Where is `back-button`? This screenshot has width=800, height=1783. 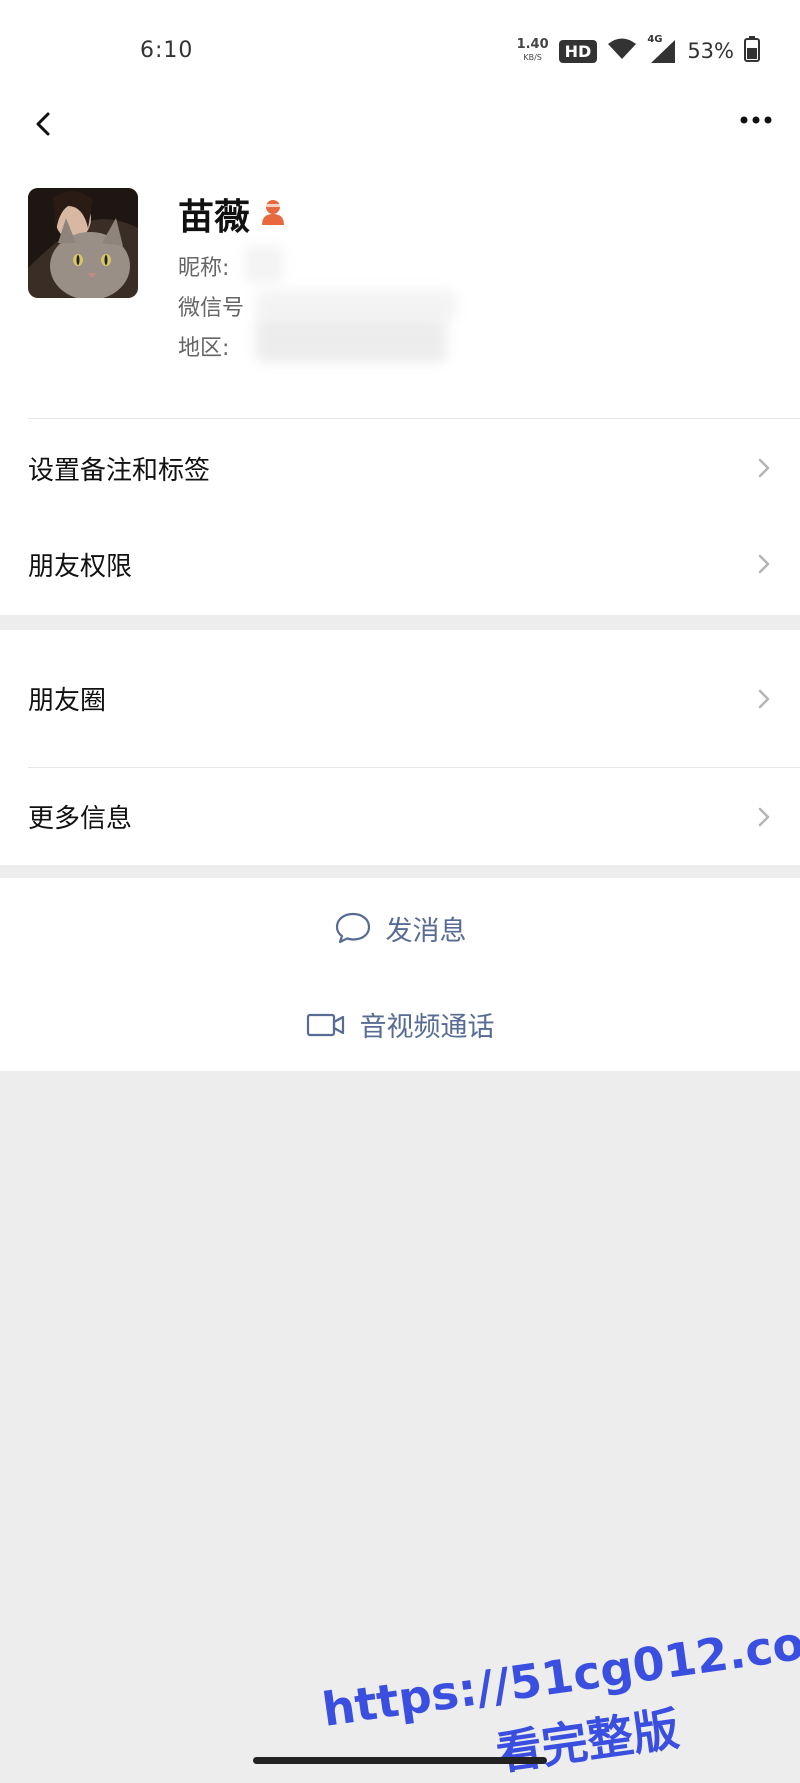
back-button is located at coordinates (42, 124).